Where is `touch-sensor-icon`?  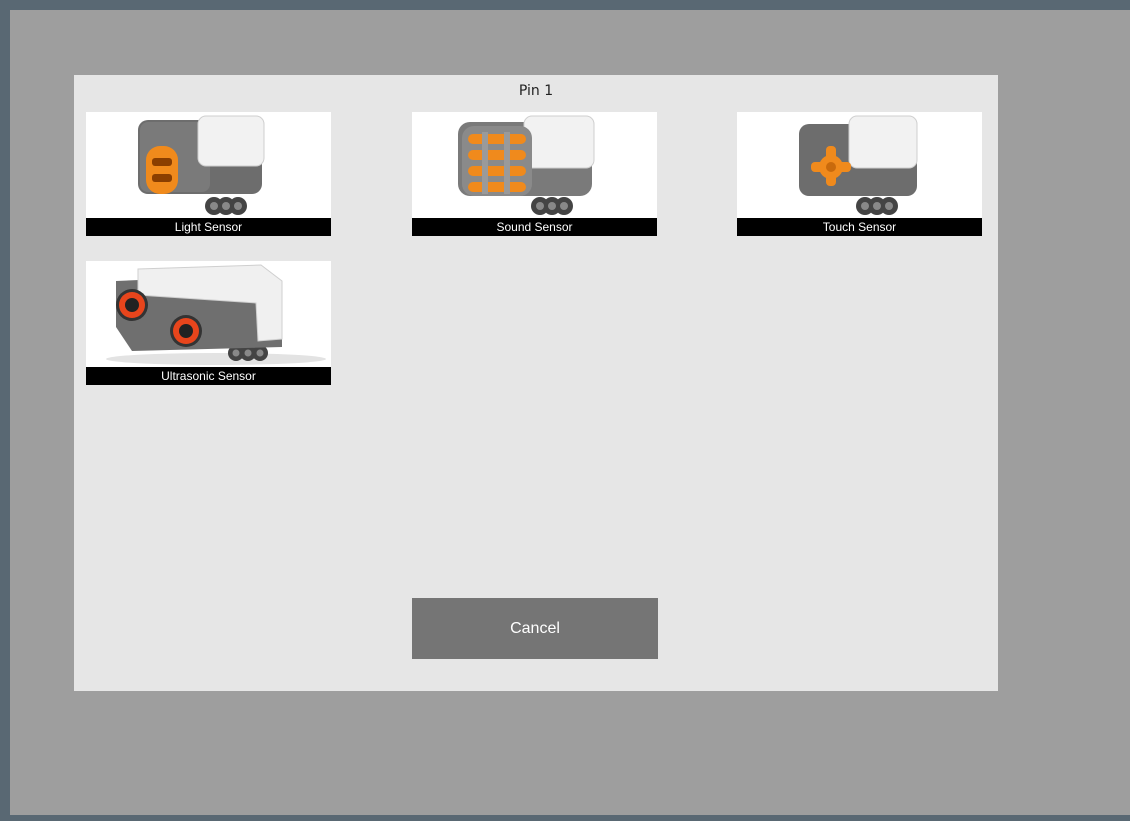
touch-sensor-icon is located at coordinates (858, 165).